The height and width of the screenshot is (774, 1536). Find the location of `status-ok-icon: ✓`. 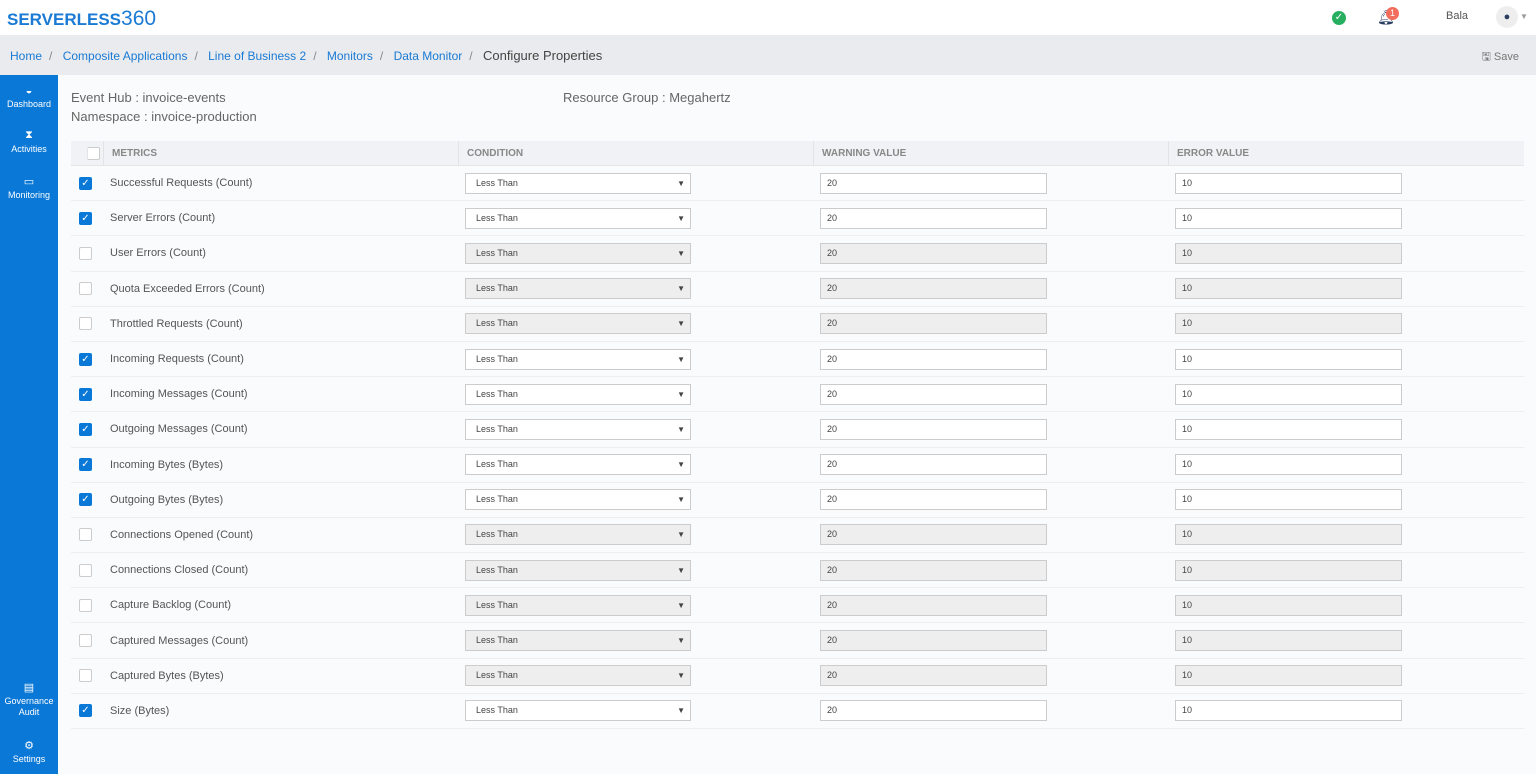

status-ok-icon: ✓ is located at coordinates (1339, 18).